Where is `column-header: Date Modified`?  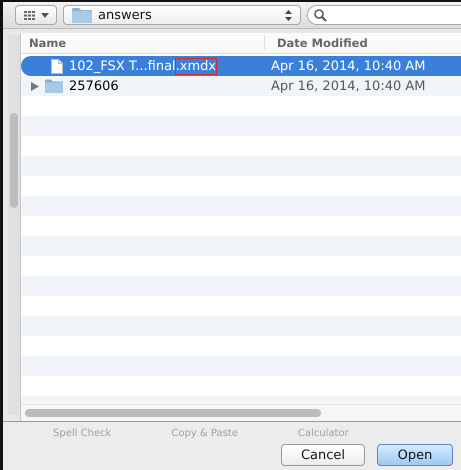 column-header: Date Modified is located at coordinates (316, 43).